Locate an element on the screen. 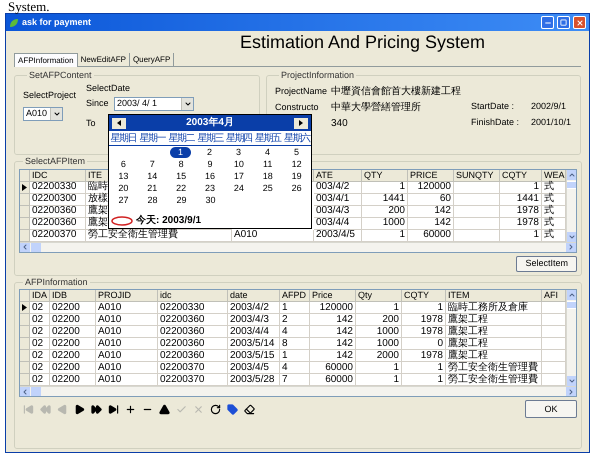 This screenshot has width=595, height=453. calendar-day: 17 is located at coordinates (239, 176).